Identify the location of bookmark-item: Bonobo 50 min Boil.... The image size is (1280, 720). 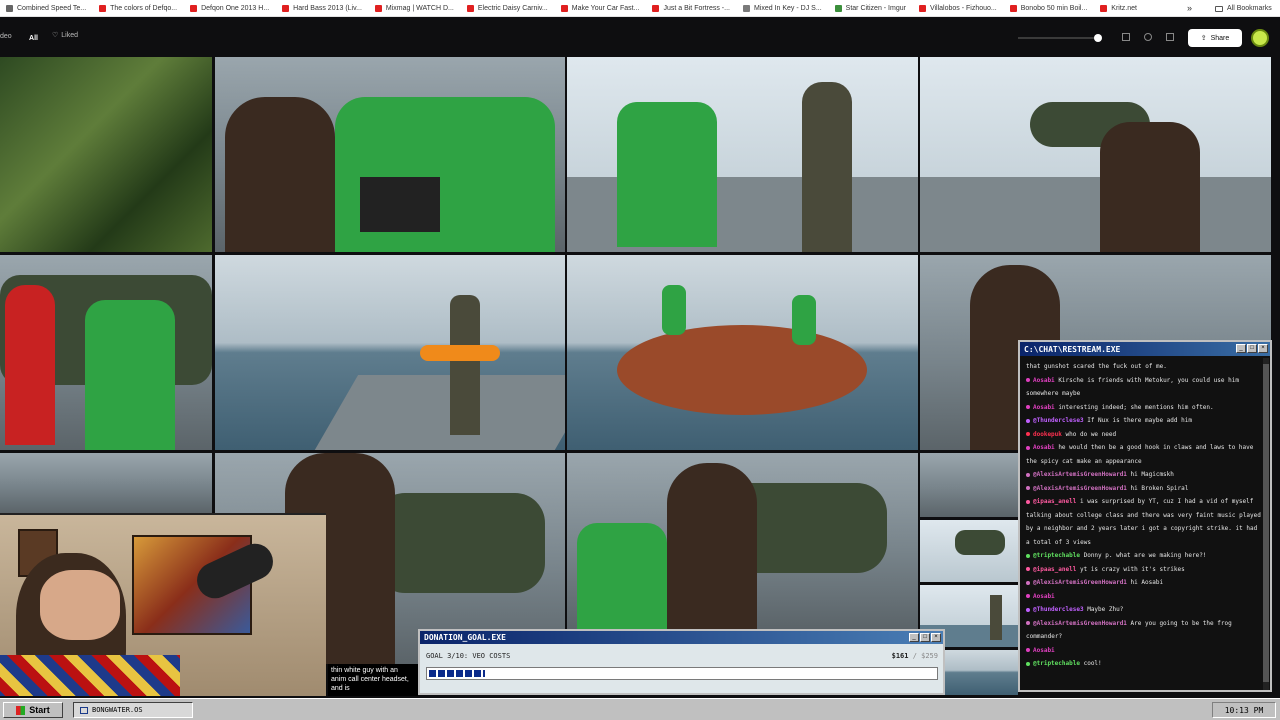
(1048, 8).